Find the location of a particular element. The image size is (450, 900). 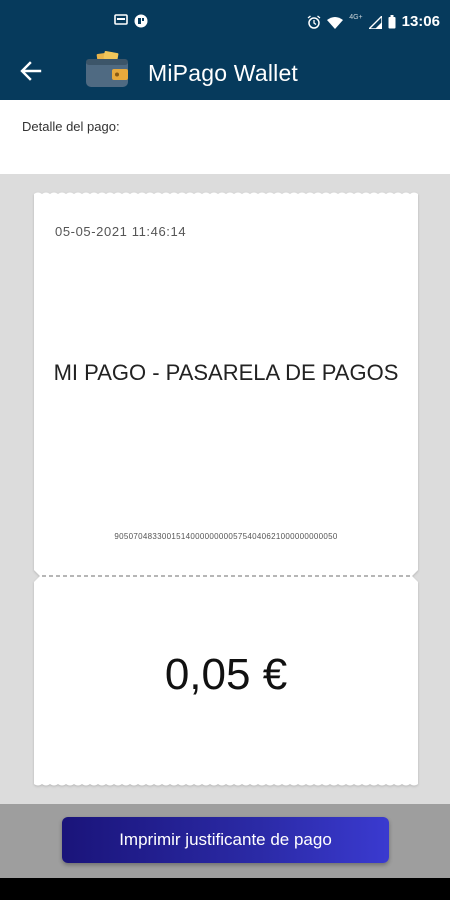

status-left-icons is located at coordinates (131, 21).